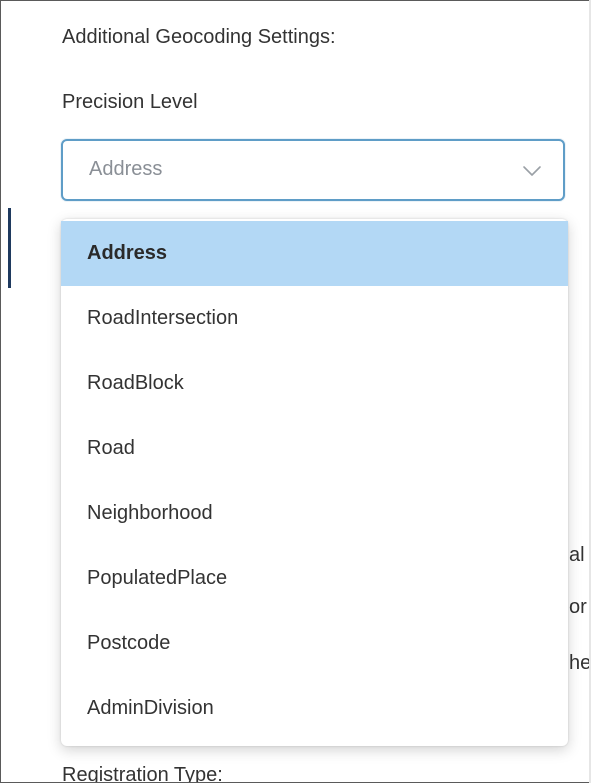 The image size is (592, 783). I want to click on section-title: Additional Geocoding Settings:, so click(199, 37).